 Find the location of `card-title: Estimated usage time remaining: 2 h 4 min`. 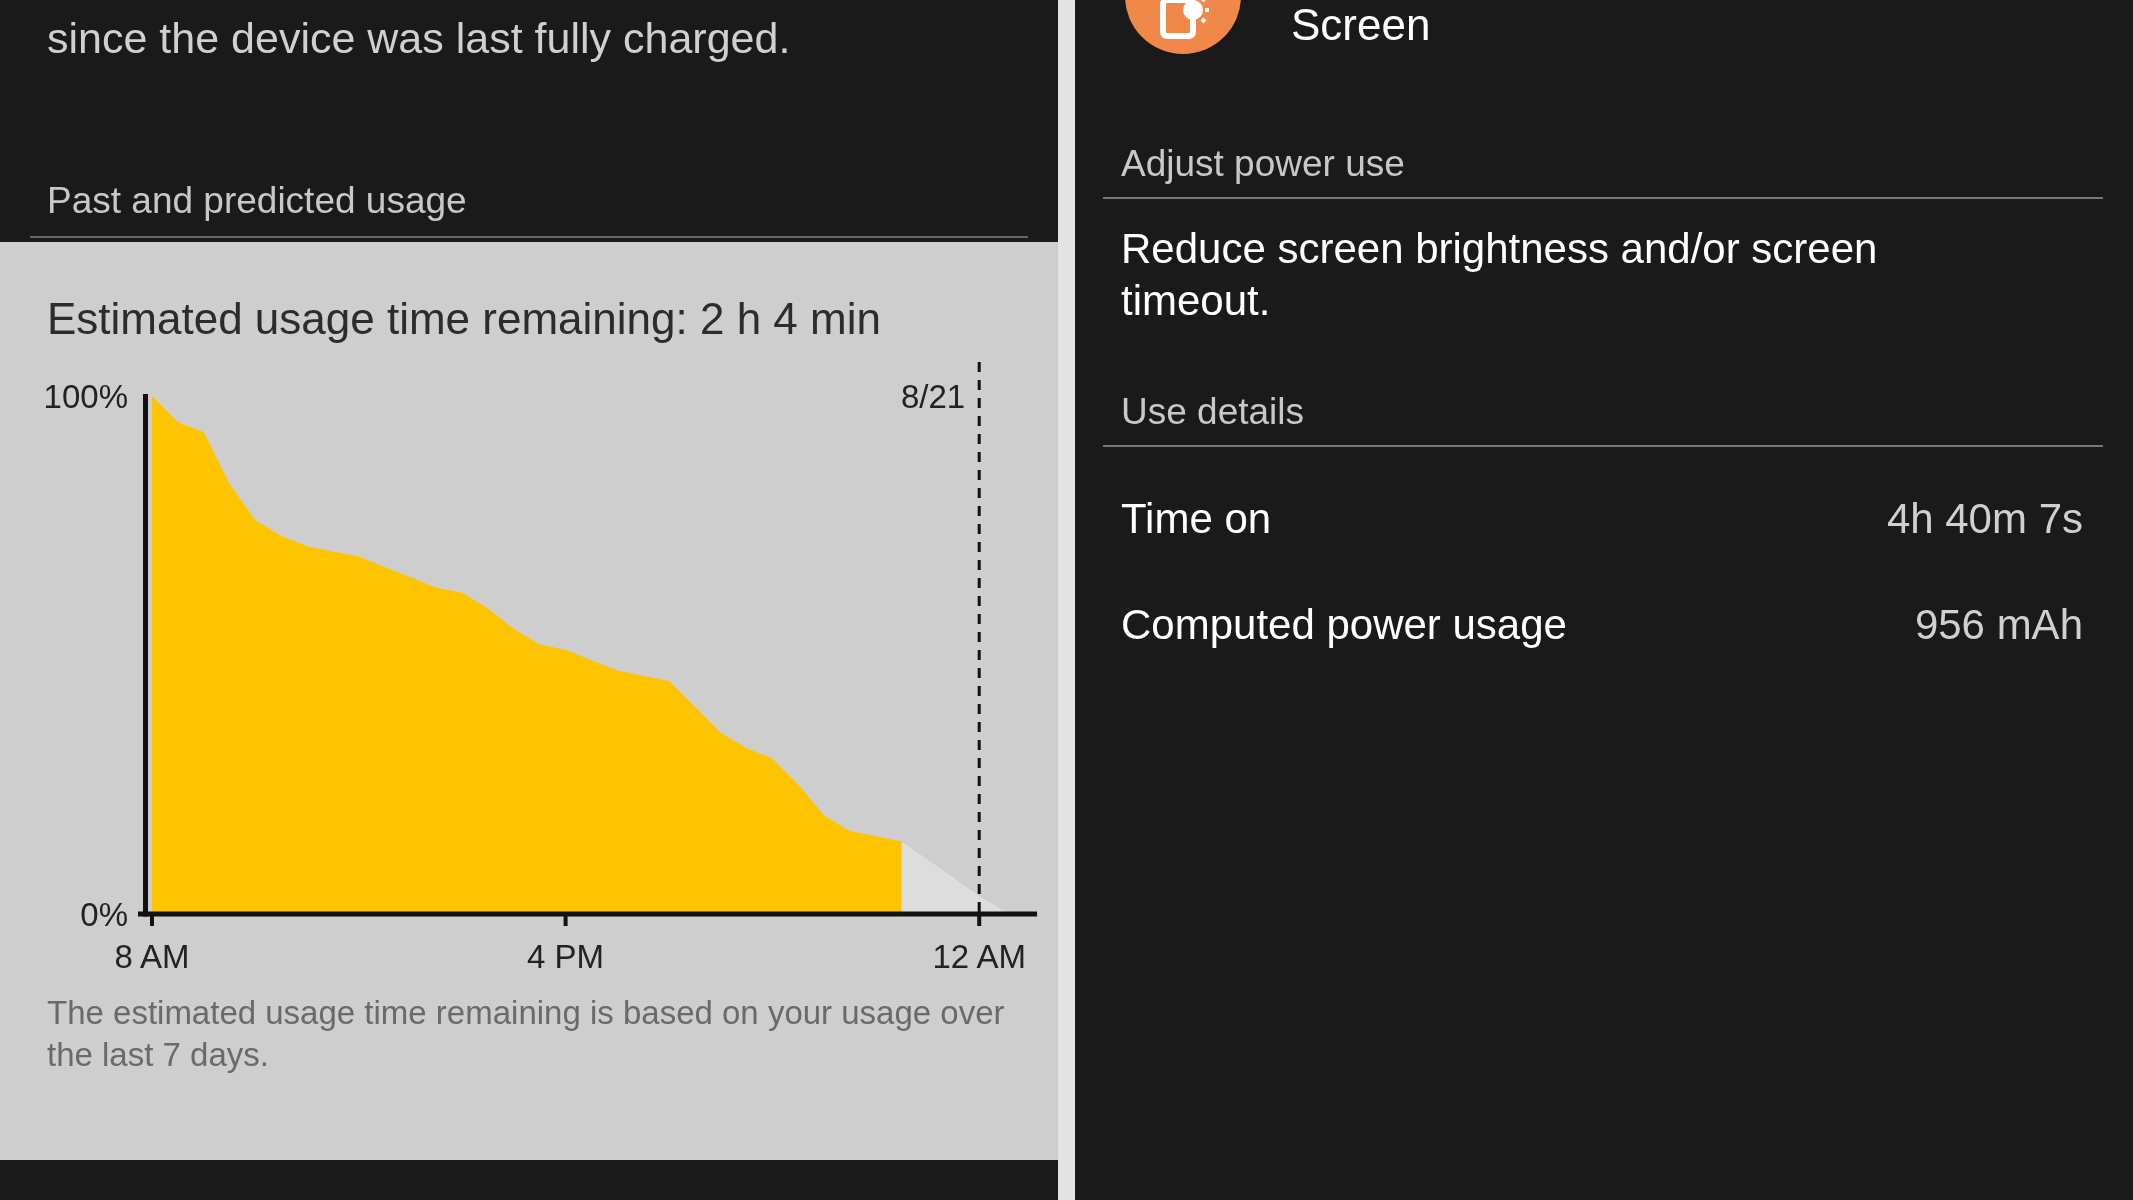

card-title: Estimated usage time remaining: 2 h 4 min is located at coordinates (464, 319).